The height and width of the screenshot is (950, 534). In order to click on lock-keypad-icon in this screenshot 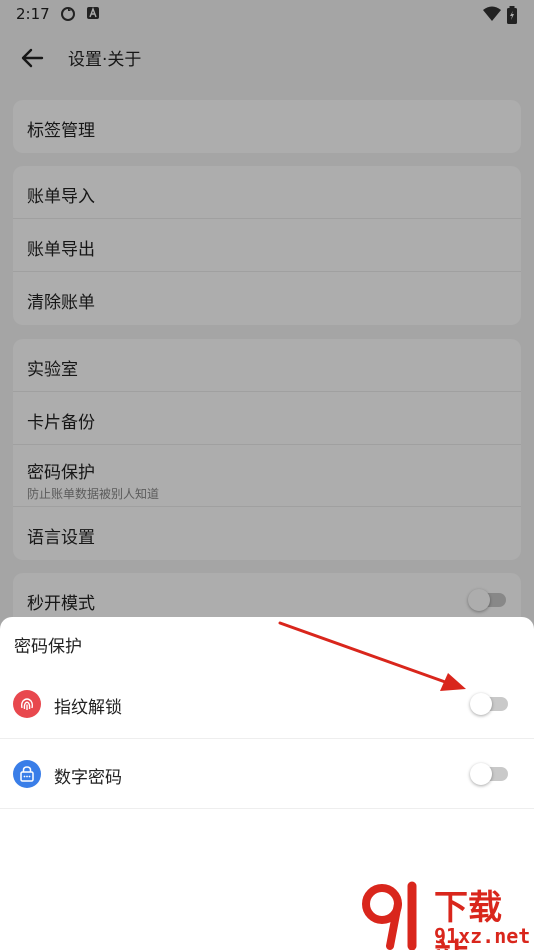, I will do `click(27, 774)`.